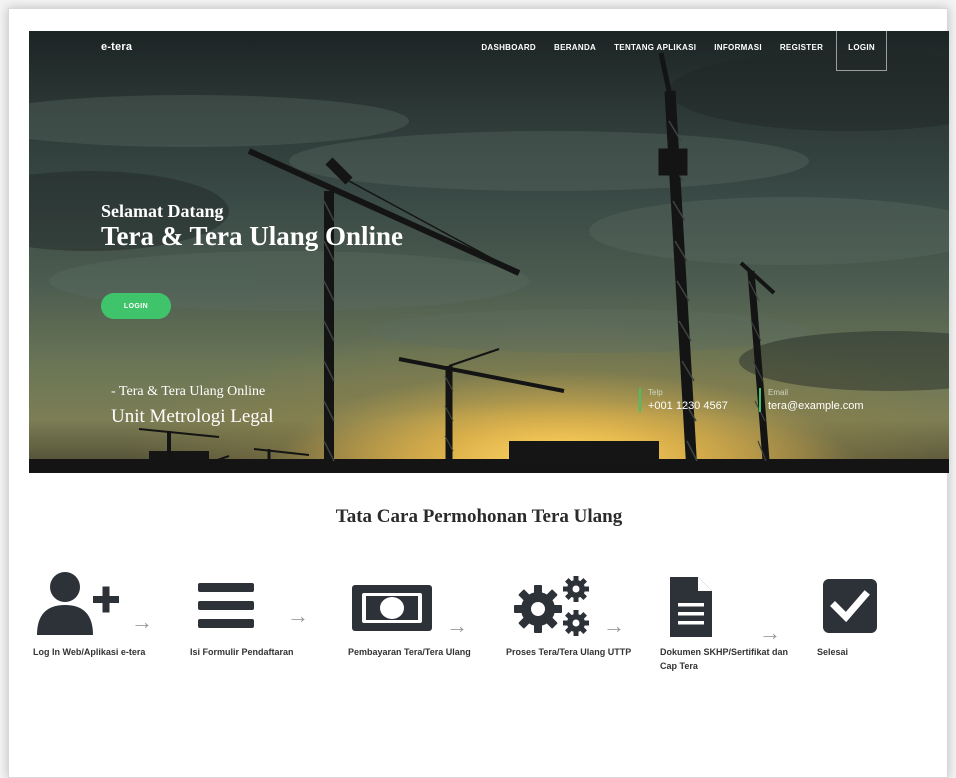  Describe the element at coordinates (861, 51) in the screenshot. I see `nav-item-login: LOGIN` at that location.